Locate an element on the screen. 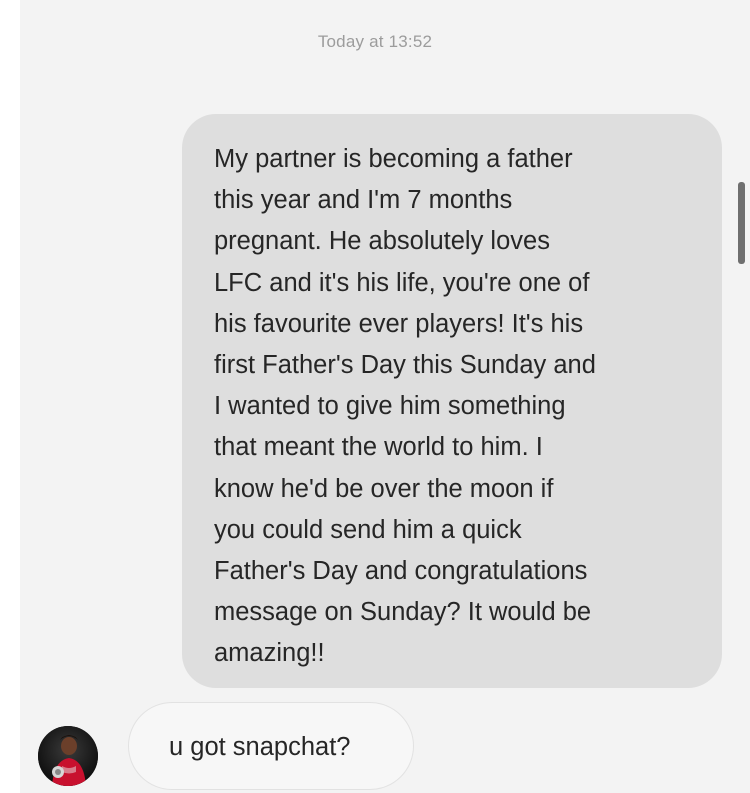 The height and width of the screenshot is (793, 750). message-timestamp: Today at 13:52 is located at coordinates (375, 41).